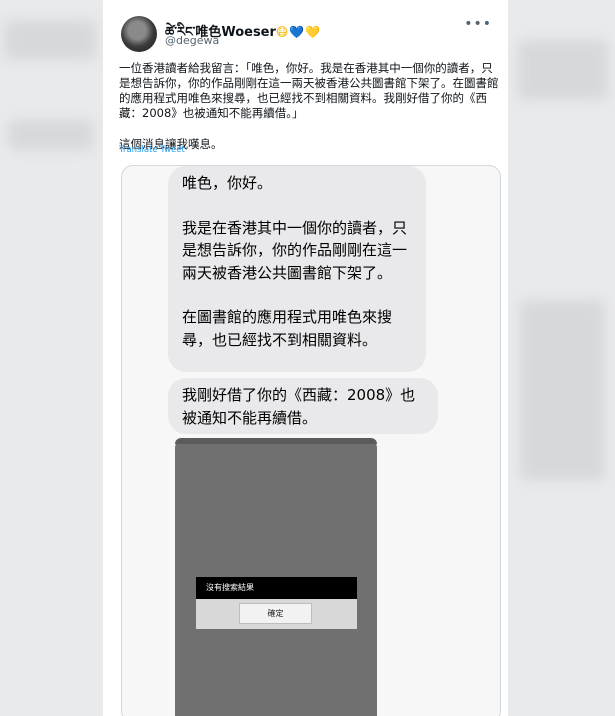 This screenshot has width=615, height=716. What do you see at coordinates (139, 34) in the screenshot?
I see `avatar` at bounding box center [139, 34].